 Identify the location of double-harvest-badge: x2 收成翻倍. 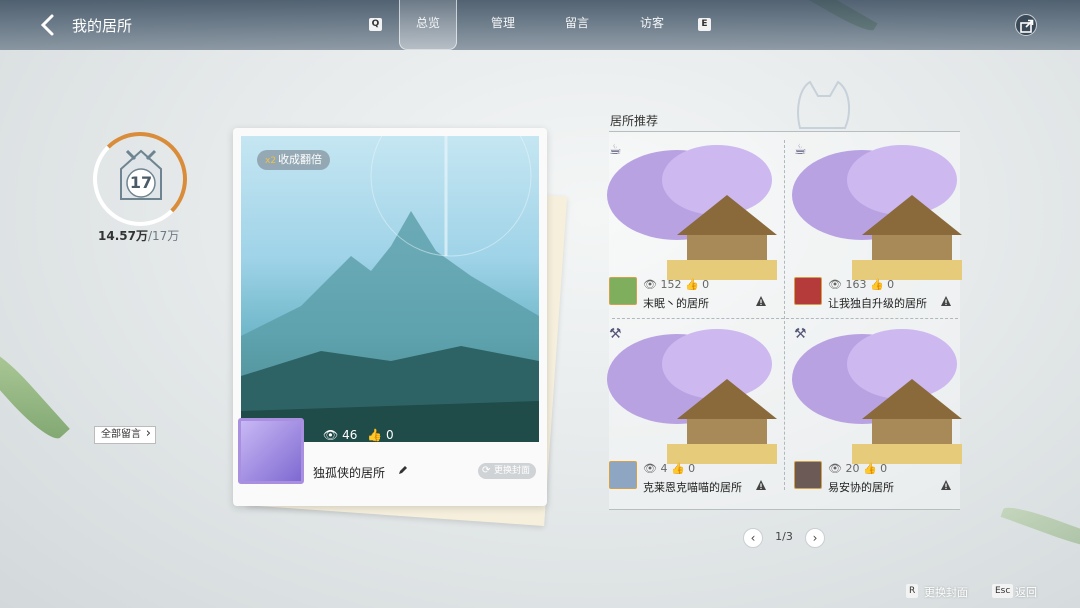
(294, 160).